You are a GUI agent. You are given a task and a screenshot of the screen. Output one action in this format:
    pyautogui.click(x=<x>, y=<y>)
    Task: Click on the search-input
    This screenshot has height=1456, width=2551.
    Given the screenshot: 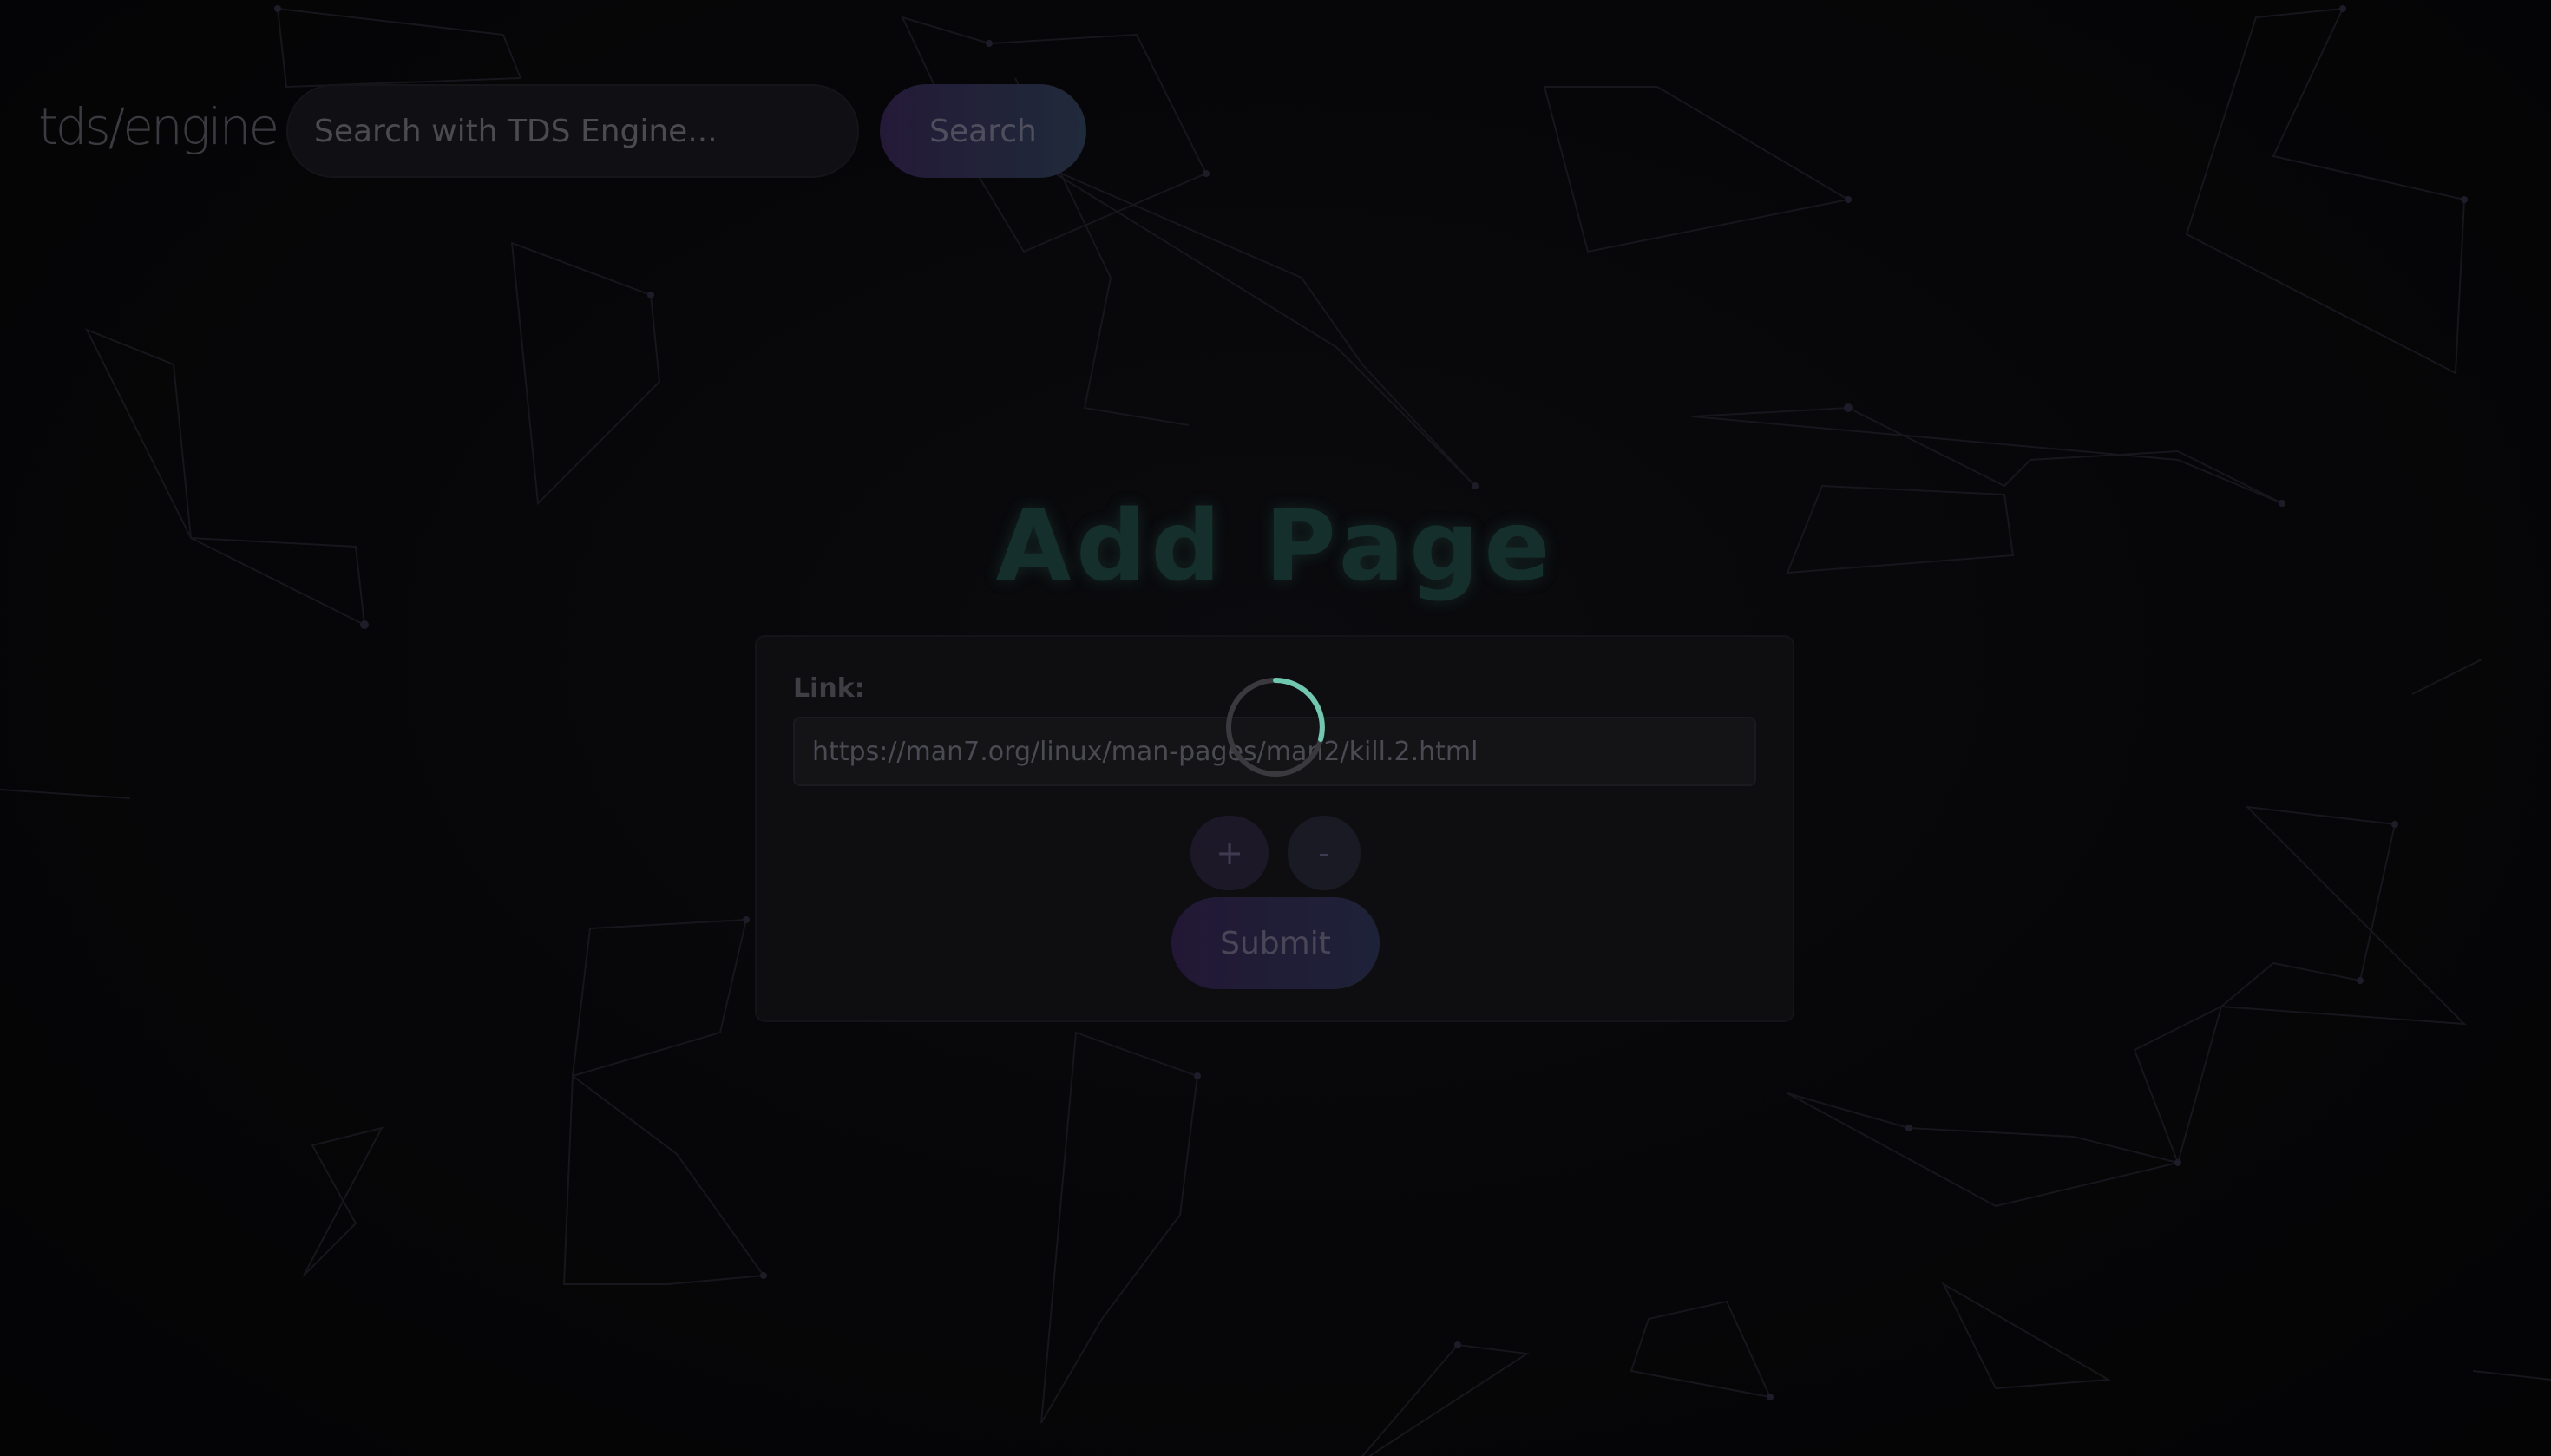 What is the action you would take?
    pyautogui.click(x=572, y=131)
    